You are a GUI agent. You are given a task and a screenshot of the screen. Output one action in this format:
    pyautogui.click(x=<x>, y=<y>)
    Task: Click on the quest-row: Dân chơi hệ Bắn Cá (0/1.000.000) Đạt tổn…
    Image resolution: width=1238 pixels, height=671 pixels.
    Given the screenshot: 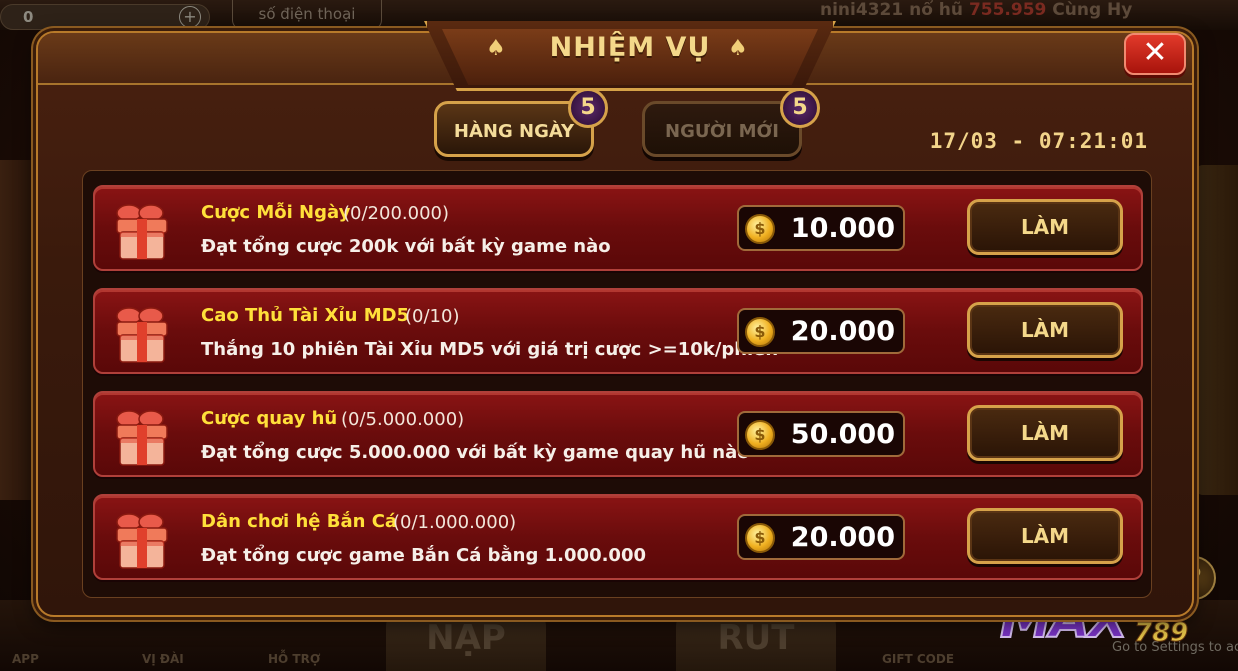 What is the action you would take?
    pyautogui.click(x=618, y=537)
    